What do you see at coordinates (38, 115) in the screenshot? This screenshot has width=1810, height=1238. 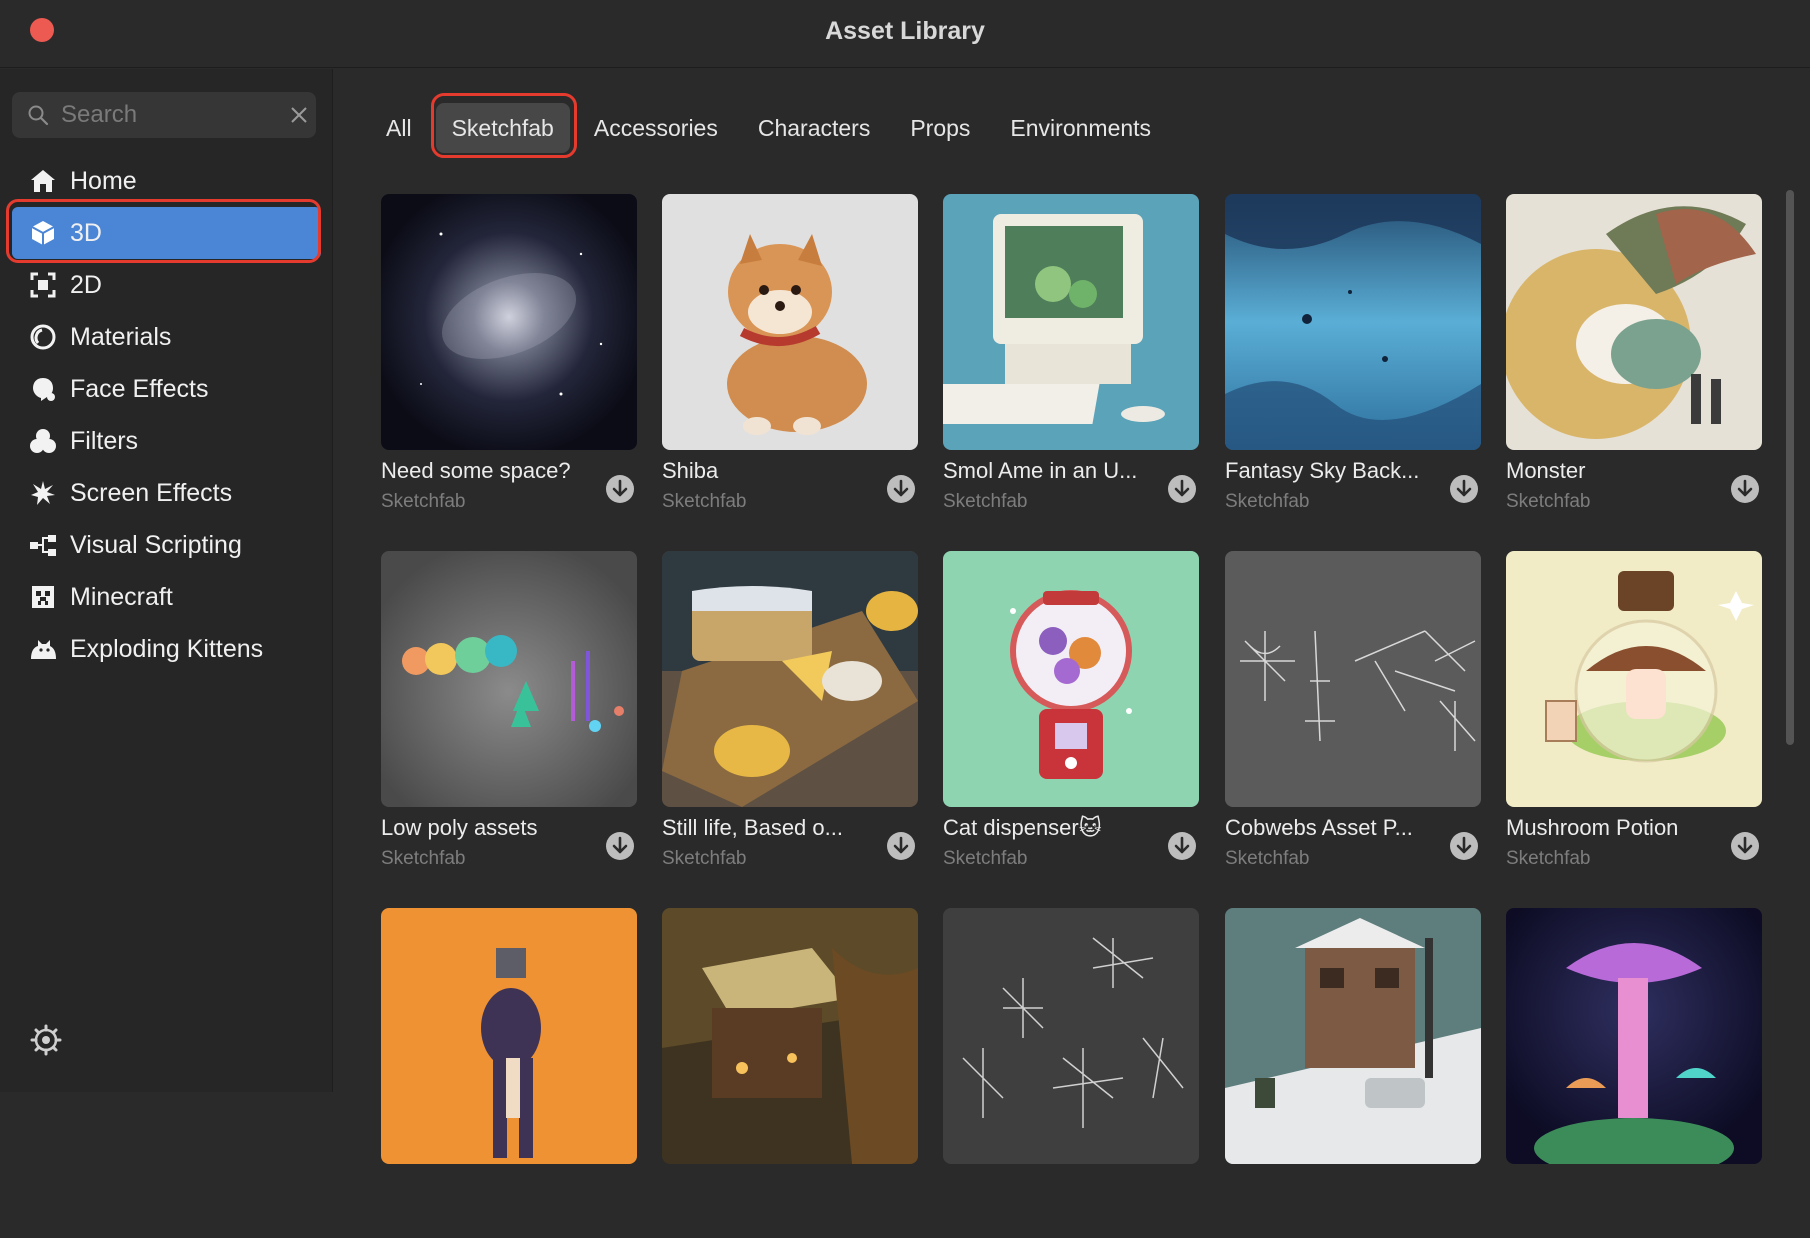 I see `search-icon` at bounding box center [38, 115].